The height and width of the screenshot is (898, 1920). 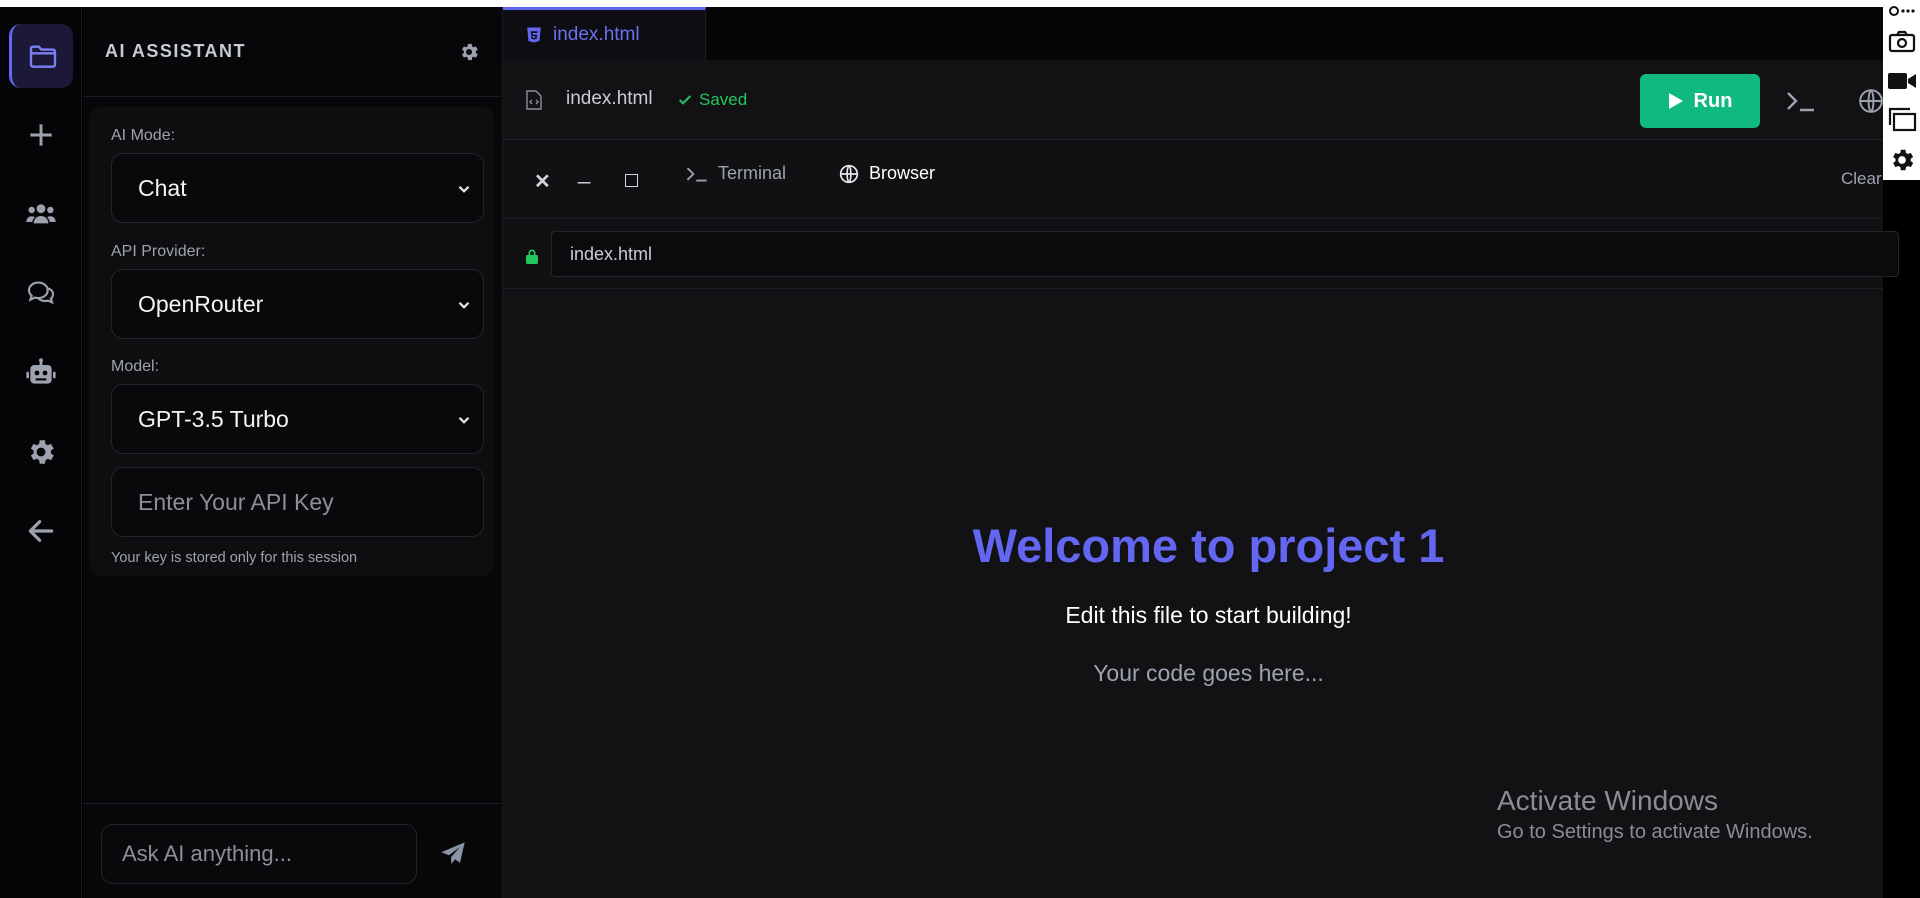 What do you see at coordinates (960, 3) in the screenshot?
I see `top-strip` at bounding box center [960, 3].